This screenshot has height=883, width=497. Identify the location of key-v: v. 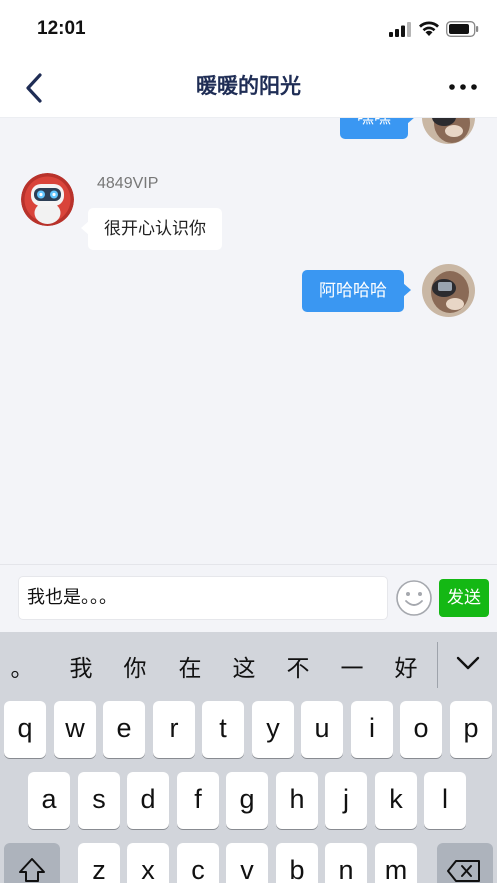
(247, 863).